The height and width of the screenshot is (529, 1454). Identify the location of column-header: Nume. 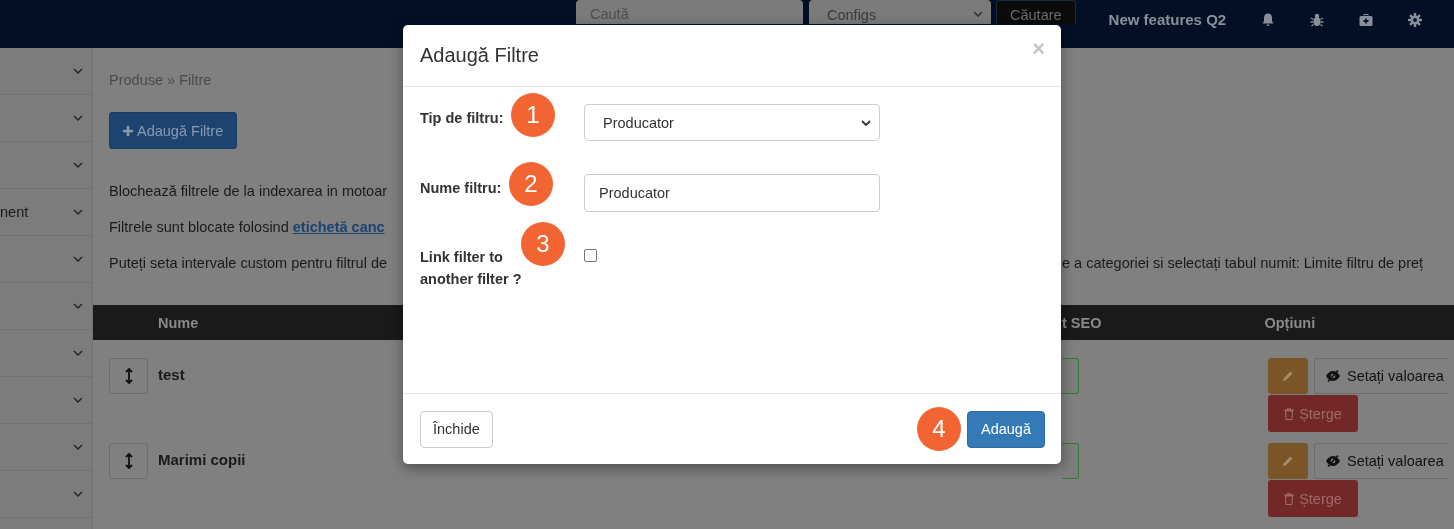
(178, 322).